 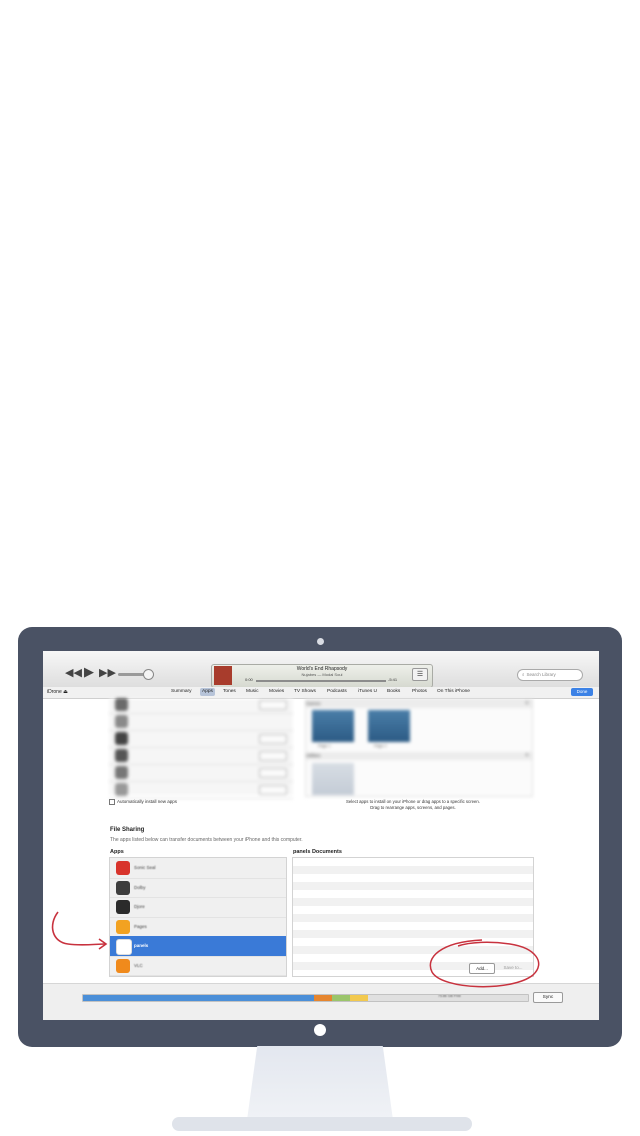 What do you see at coordinates (323, 998) in the screenshot?
I see `capacity-segment-video` at bounding box center [323, 998].